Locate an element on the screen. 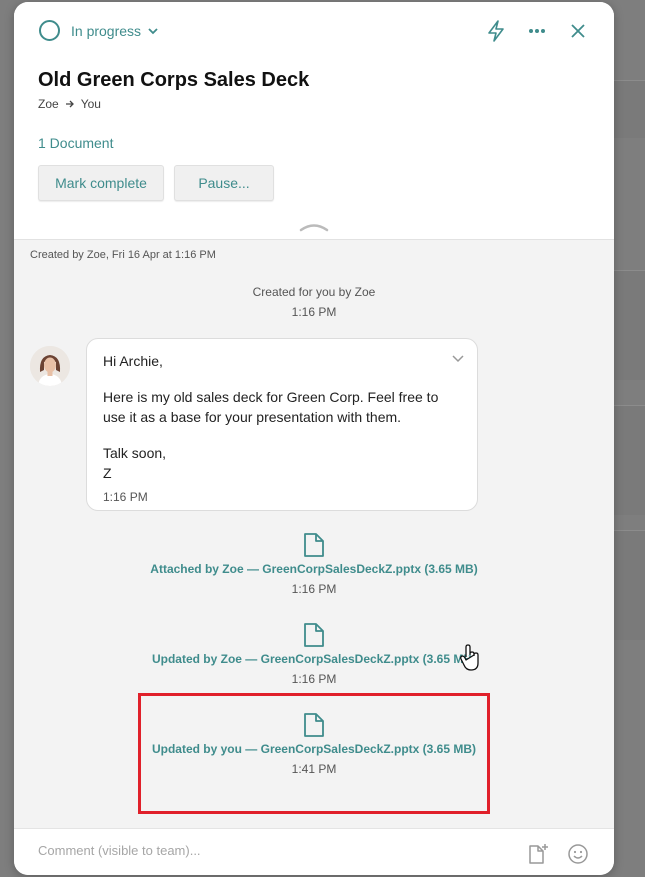 The image size is (645, 877). more-horizontal-icon is located at coordinates (537, 31).